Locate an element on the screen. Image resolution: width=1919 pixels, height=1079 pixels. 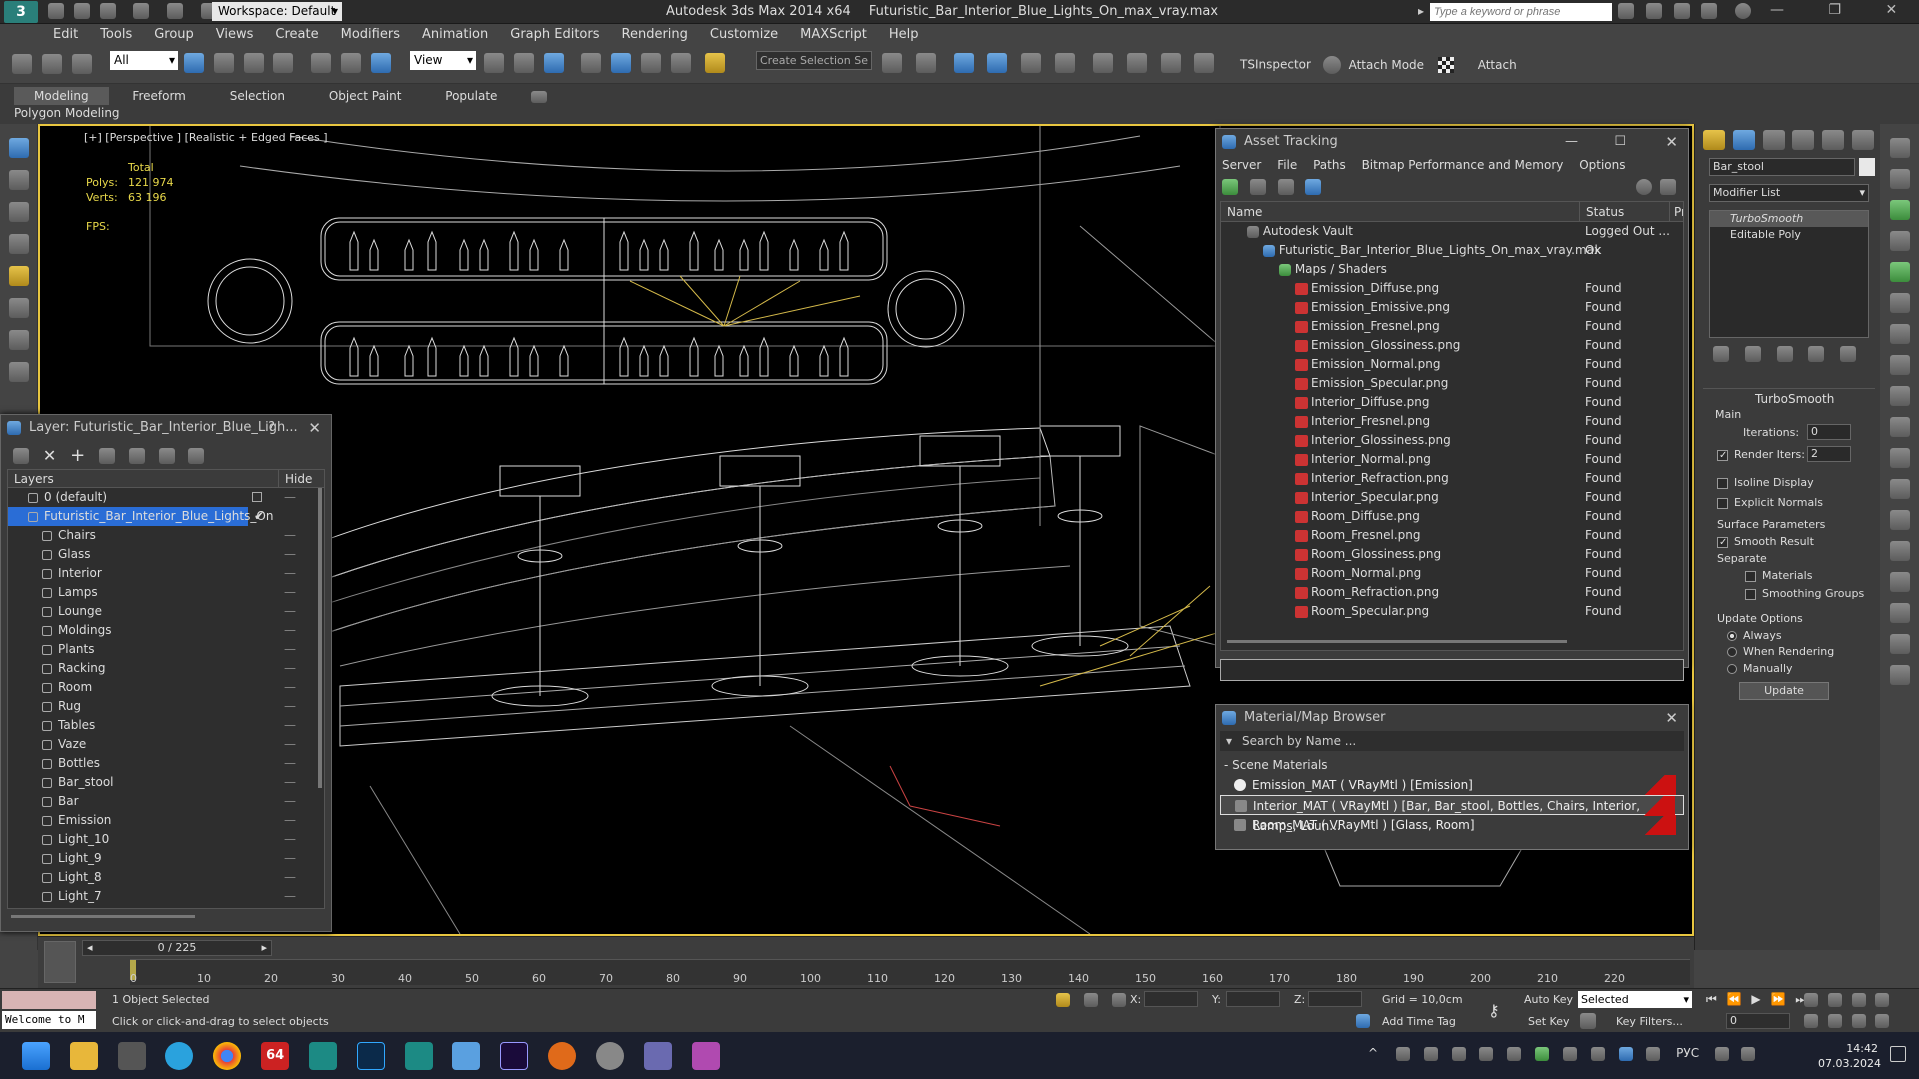
pin-stack-icon is located at coordinates (1721, 354).